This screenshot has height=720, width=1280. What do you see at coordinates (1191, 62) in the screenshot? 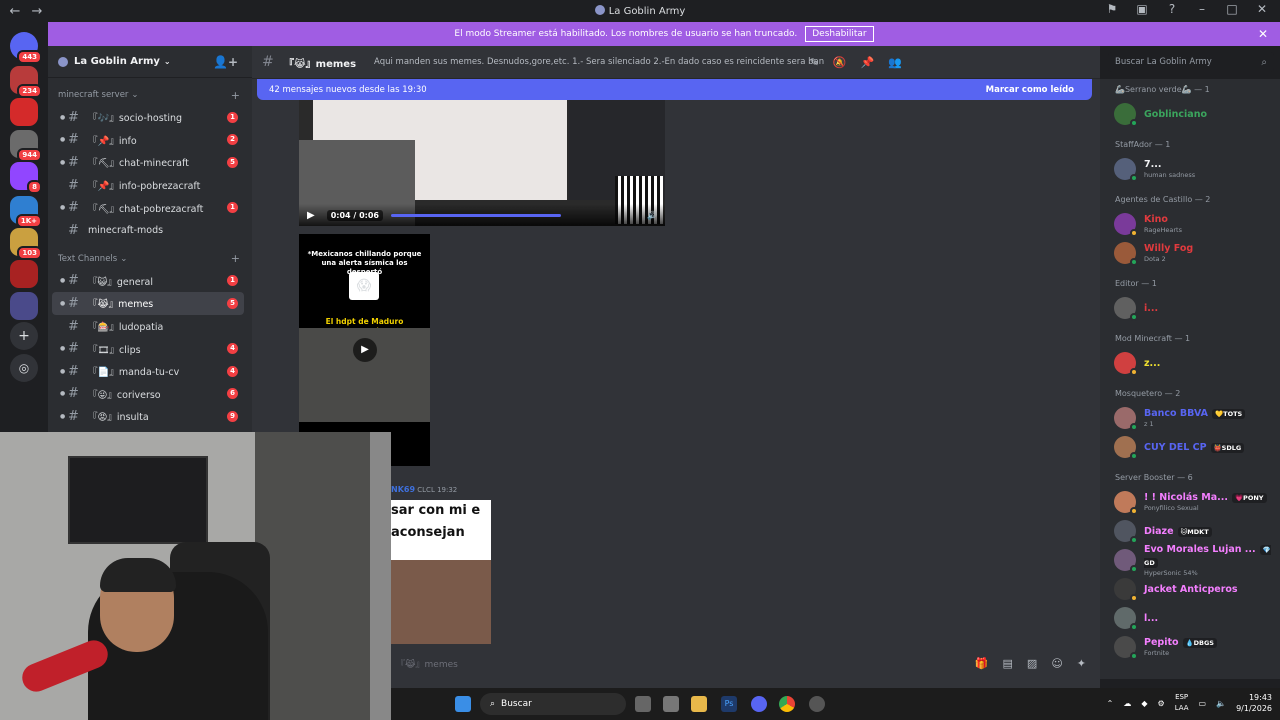
I see `search-input: Buscar La Goblin Army ⌕` at bounding box center [1191, 62].